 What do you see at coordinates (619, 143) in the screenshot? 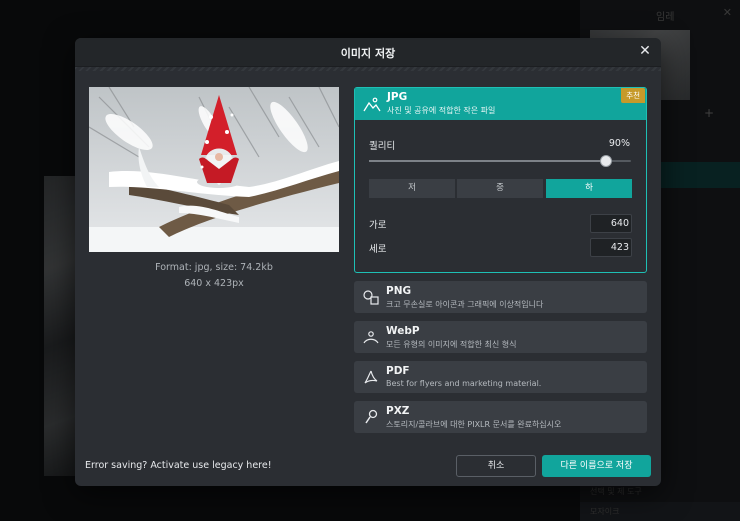
I see `quality-value: 90%` at bounding box center [619, 143].